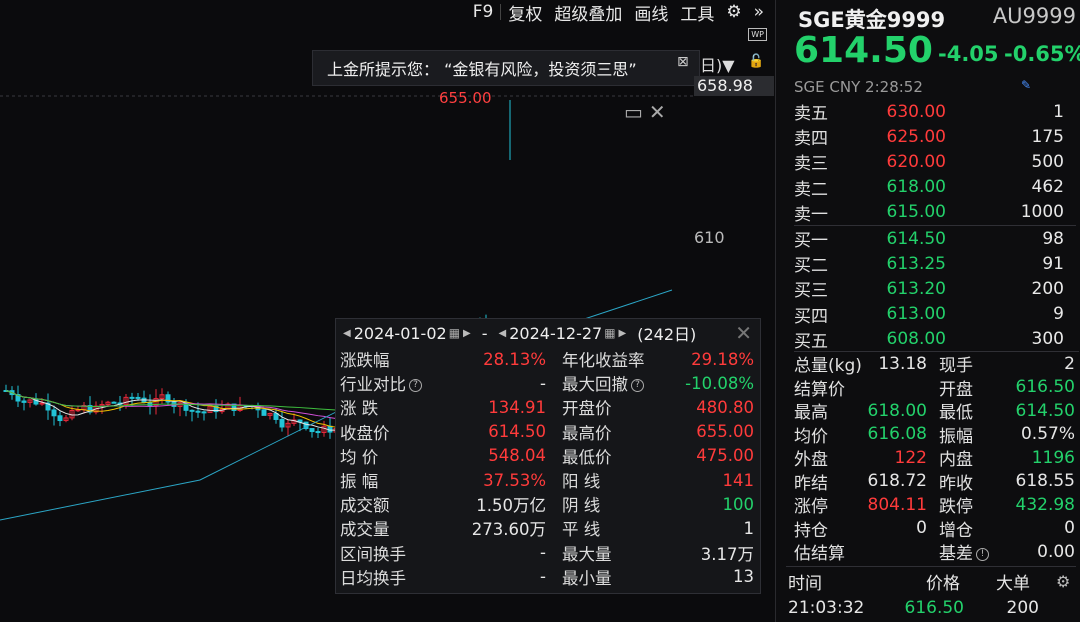 The image size is (1080, 622). Describe the element at coordinates (828, 366) in the screenshot. I see `summary-label: 总量(kg)` at that location.